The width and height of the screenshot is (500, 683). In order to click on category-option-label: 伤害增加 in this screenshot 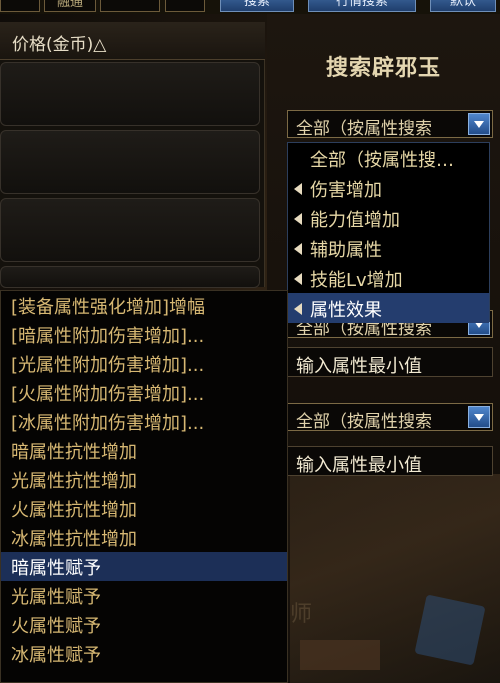, I will do `click(346, 190)`.